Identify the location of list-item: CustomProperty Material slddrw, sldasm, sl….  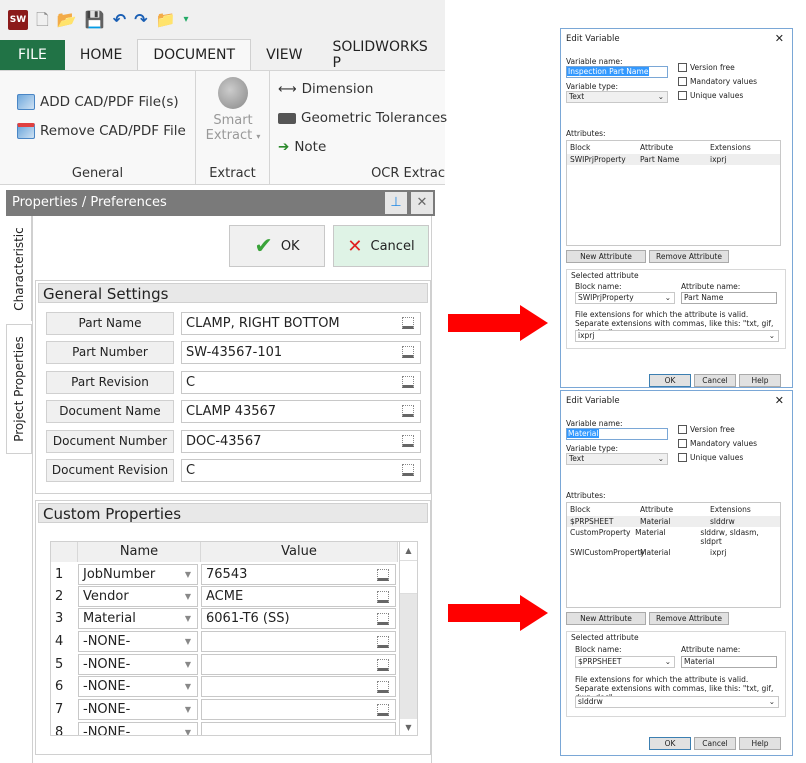
(673, 537).